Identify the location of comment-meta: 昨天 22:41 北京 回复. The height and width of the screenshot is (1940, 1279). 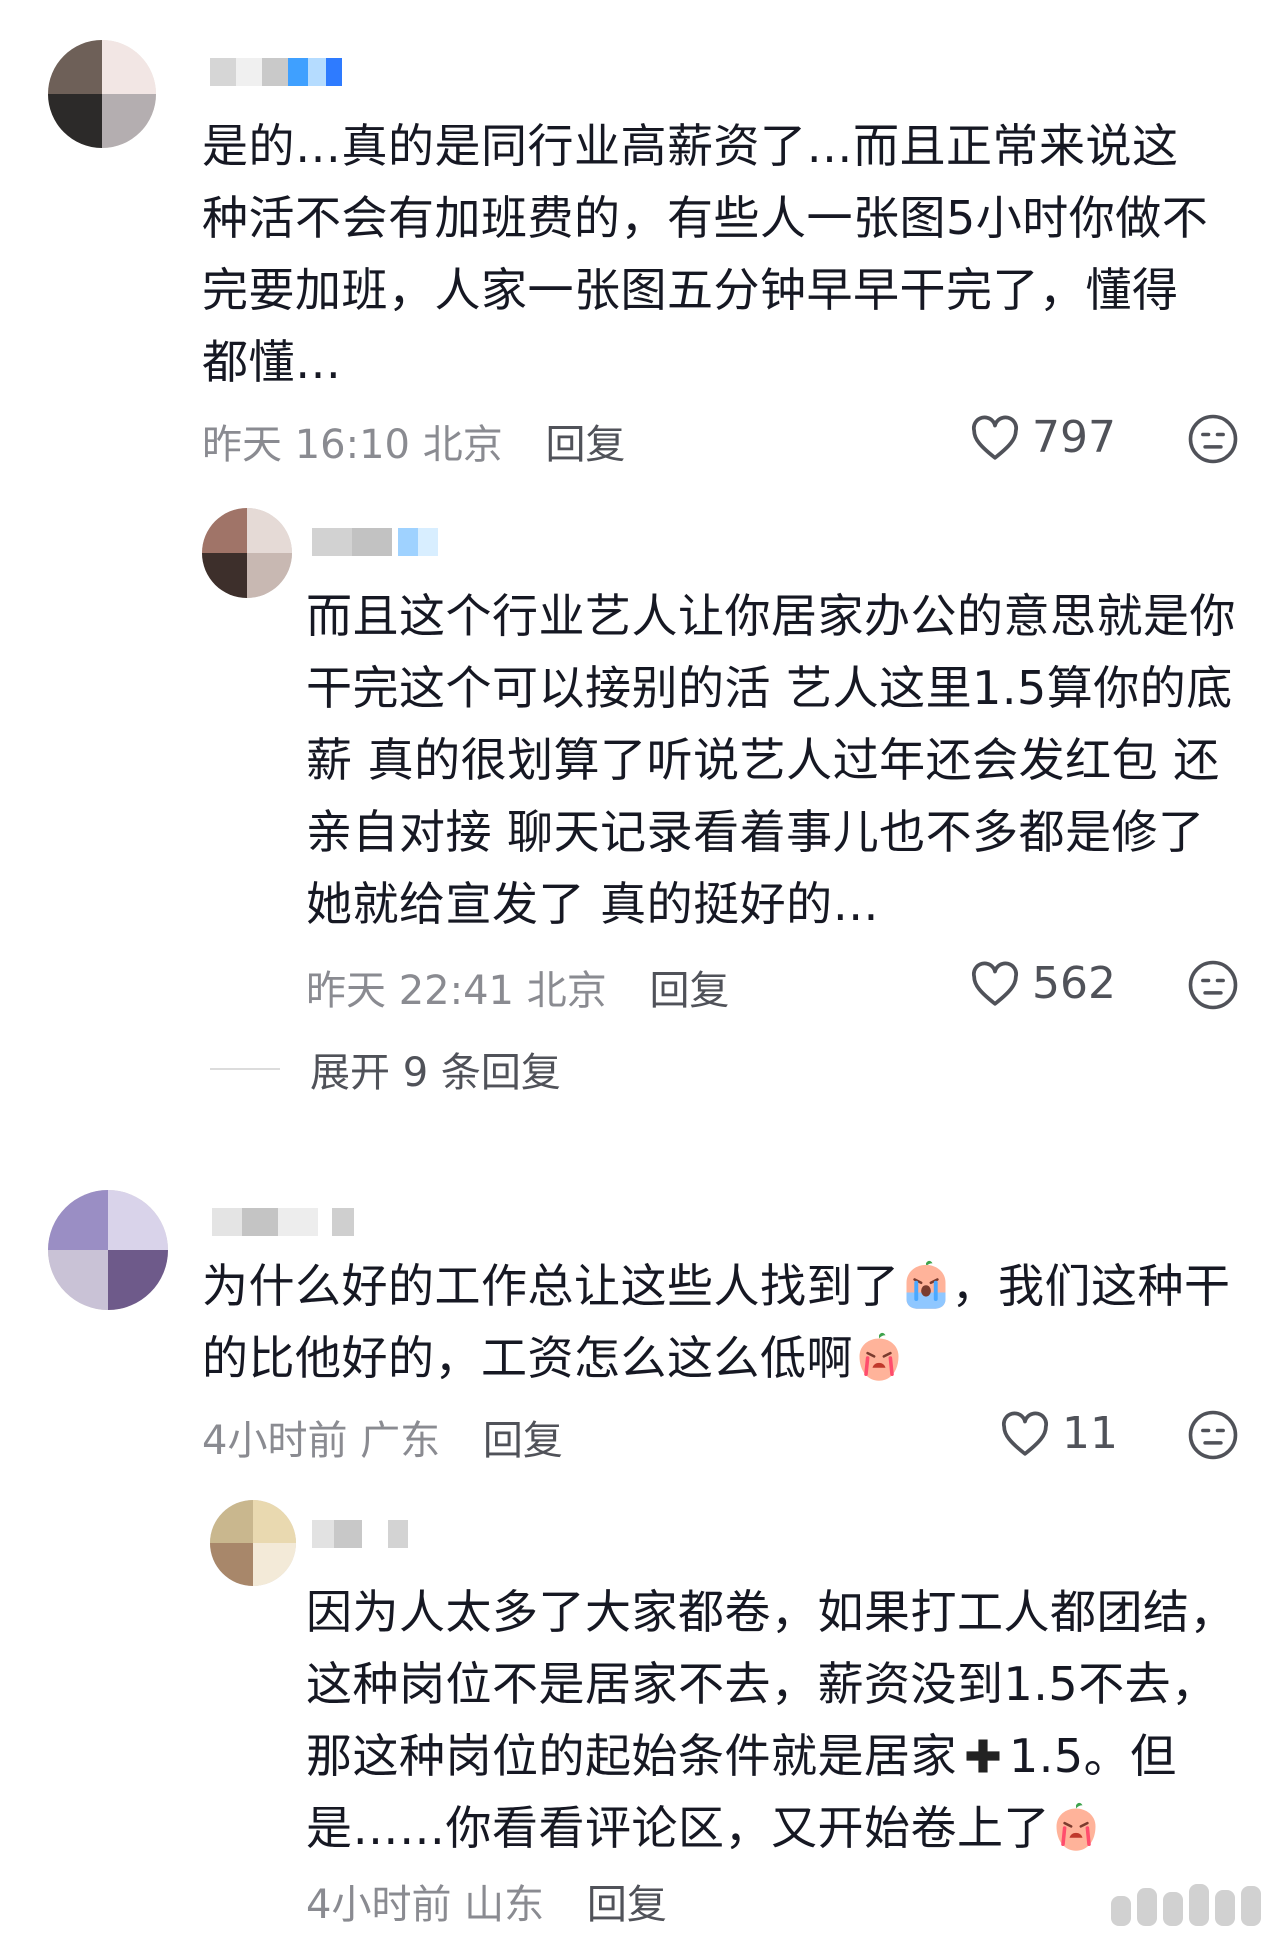
(517, 987).